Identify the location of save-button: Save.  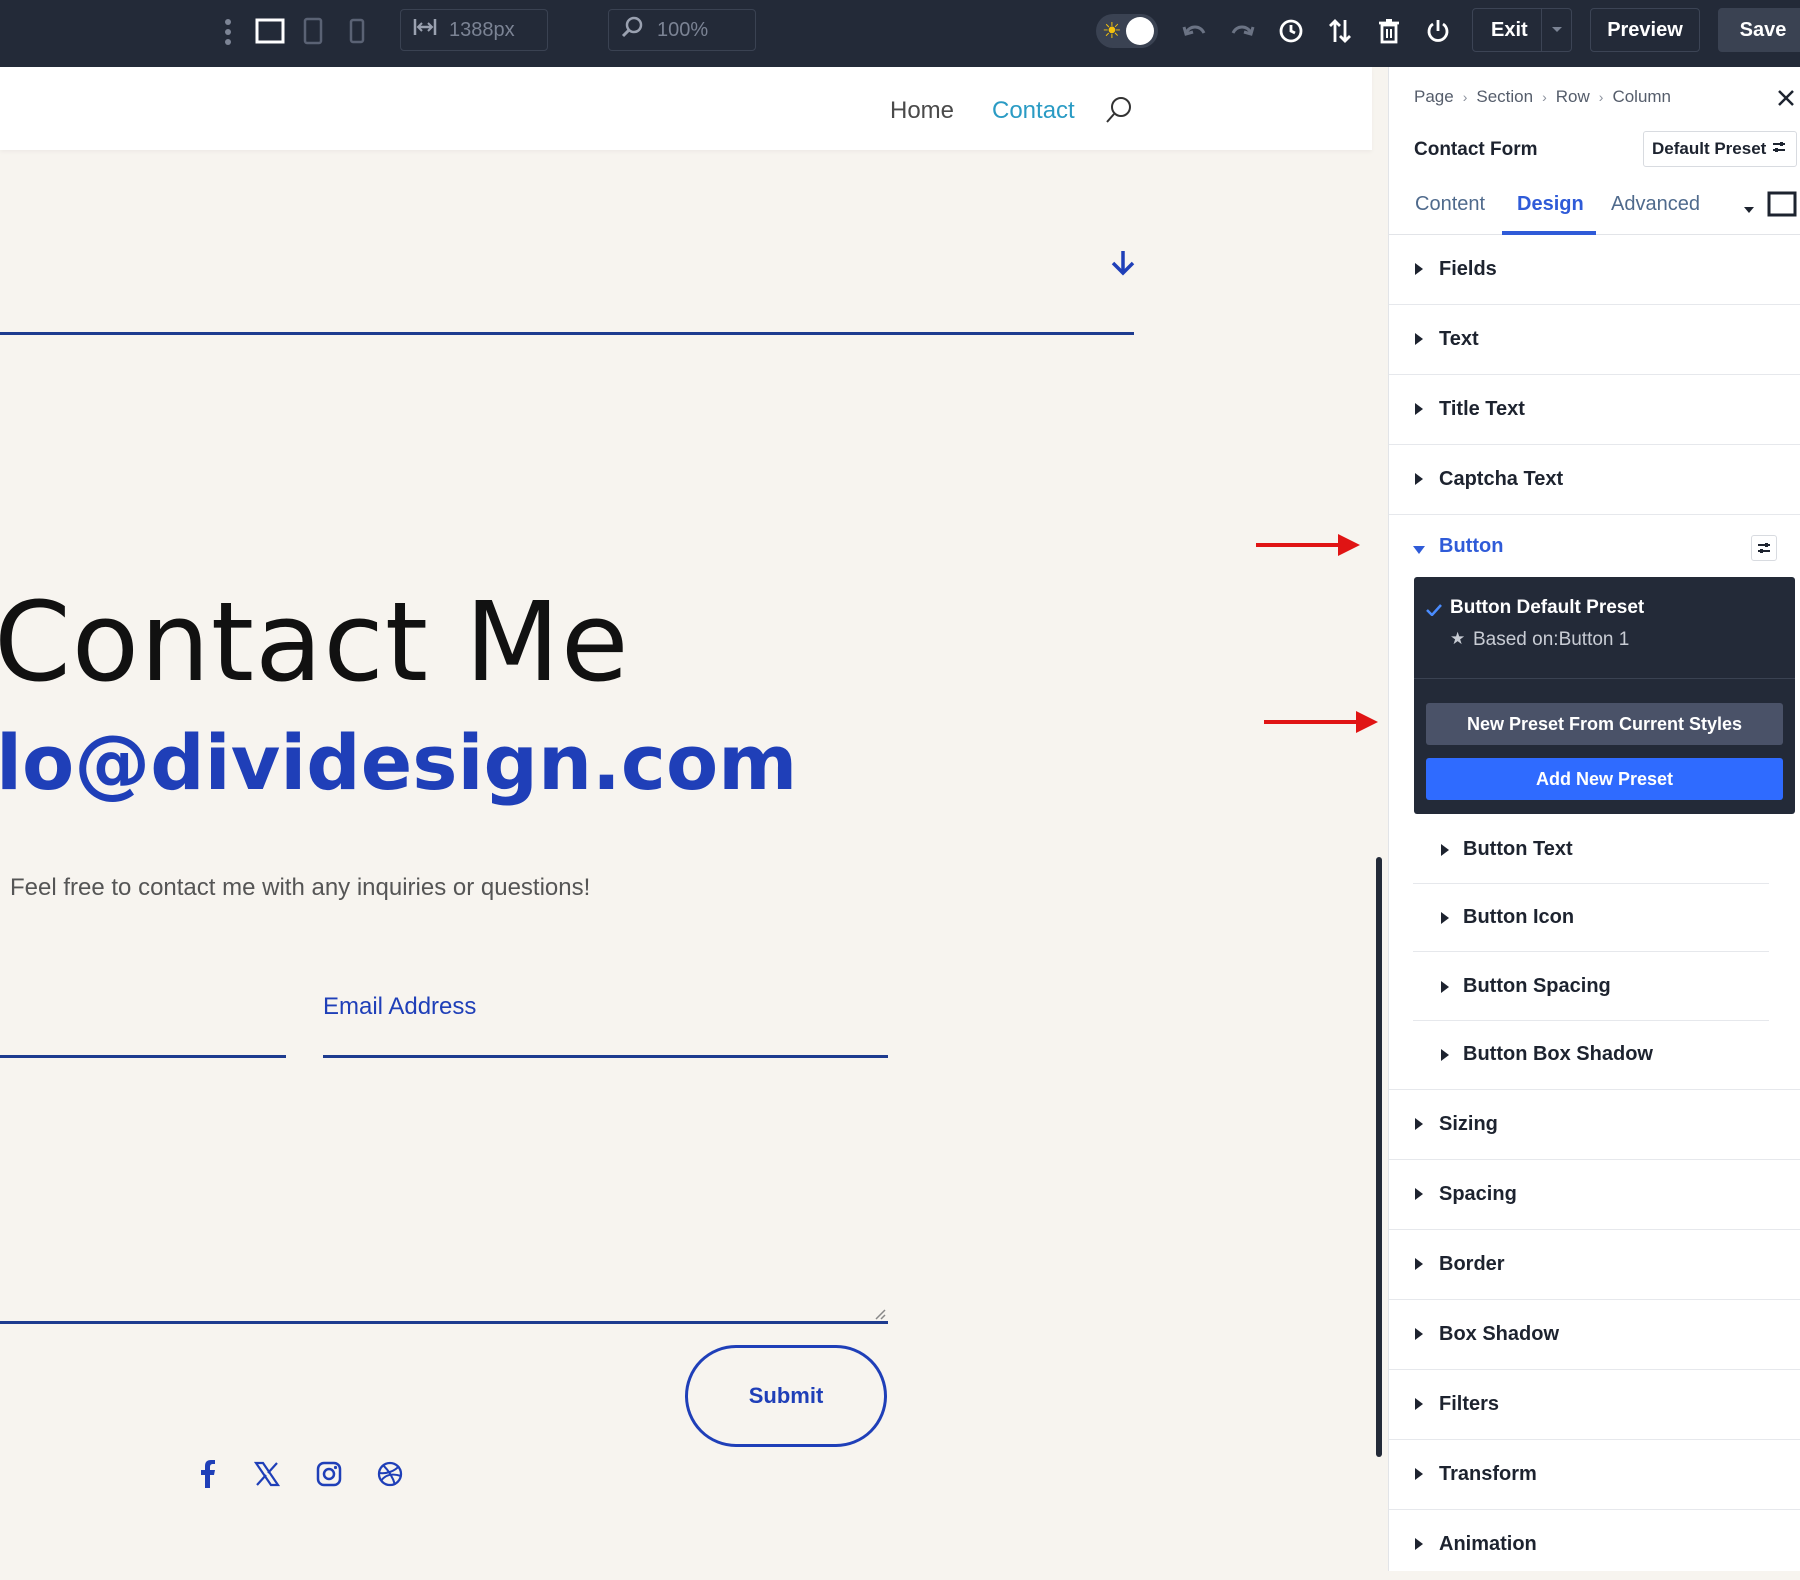
(1759, 30).